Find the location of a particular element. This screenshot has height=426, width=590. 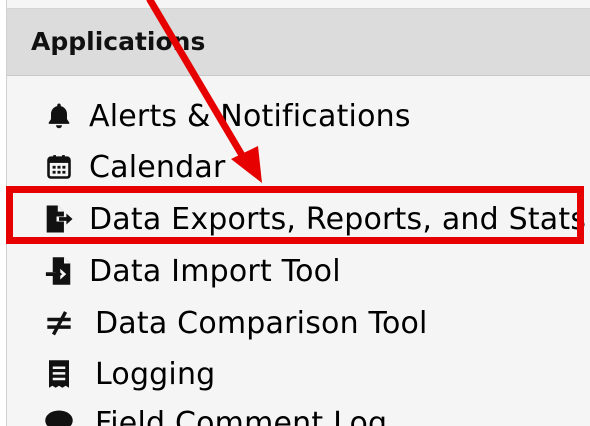

calendar-icon is located at coordinates (59, 167).